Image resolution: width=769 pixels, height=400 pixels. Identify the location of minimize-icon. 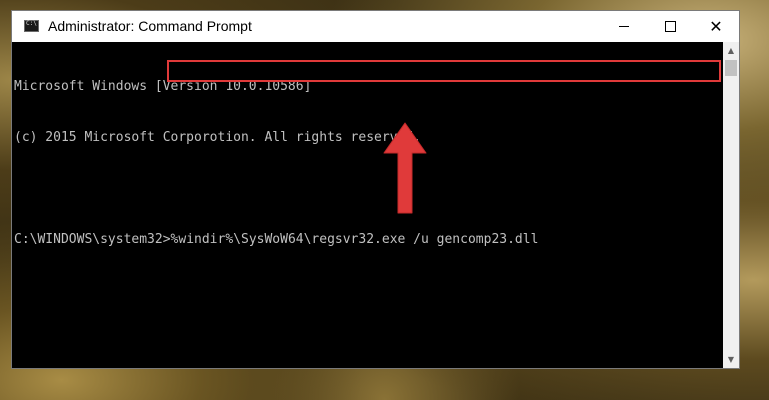
(624, 26).